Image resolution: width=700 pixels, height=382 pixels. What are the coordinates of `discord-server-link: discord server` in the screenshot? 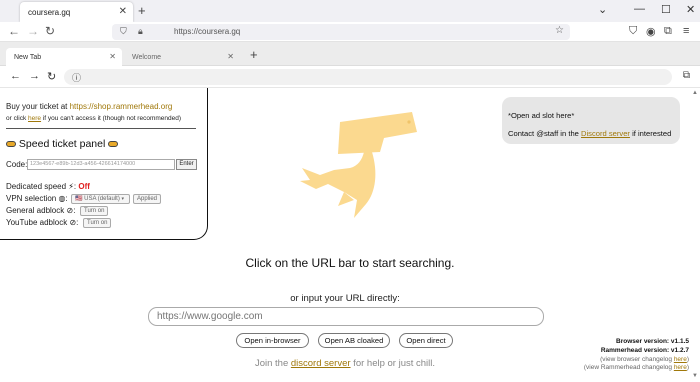 It's located at (321, 363).